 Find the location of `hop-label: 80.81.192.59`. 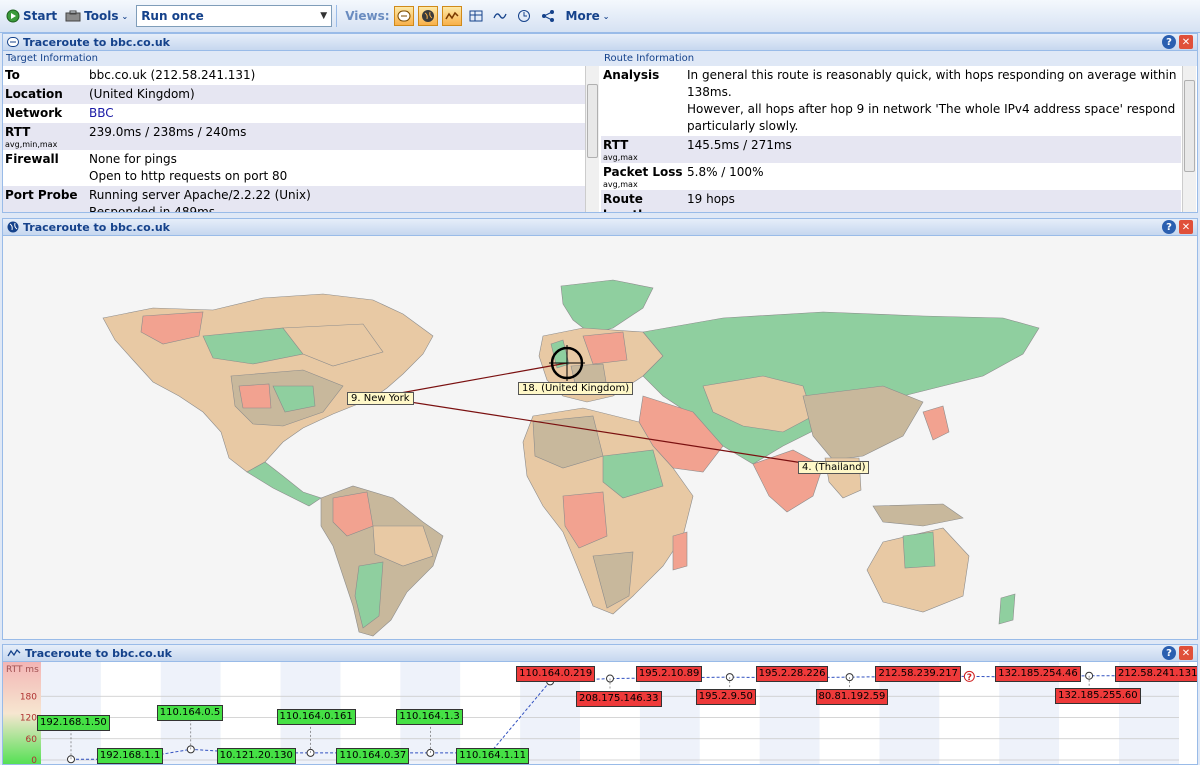

hop-label: 80.81.192.59 is located at coordinates (852, 697).